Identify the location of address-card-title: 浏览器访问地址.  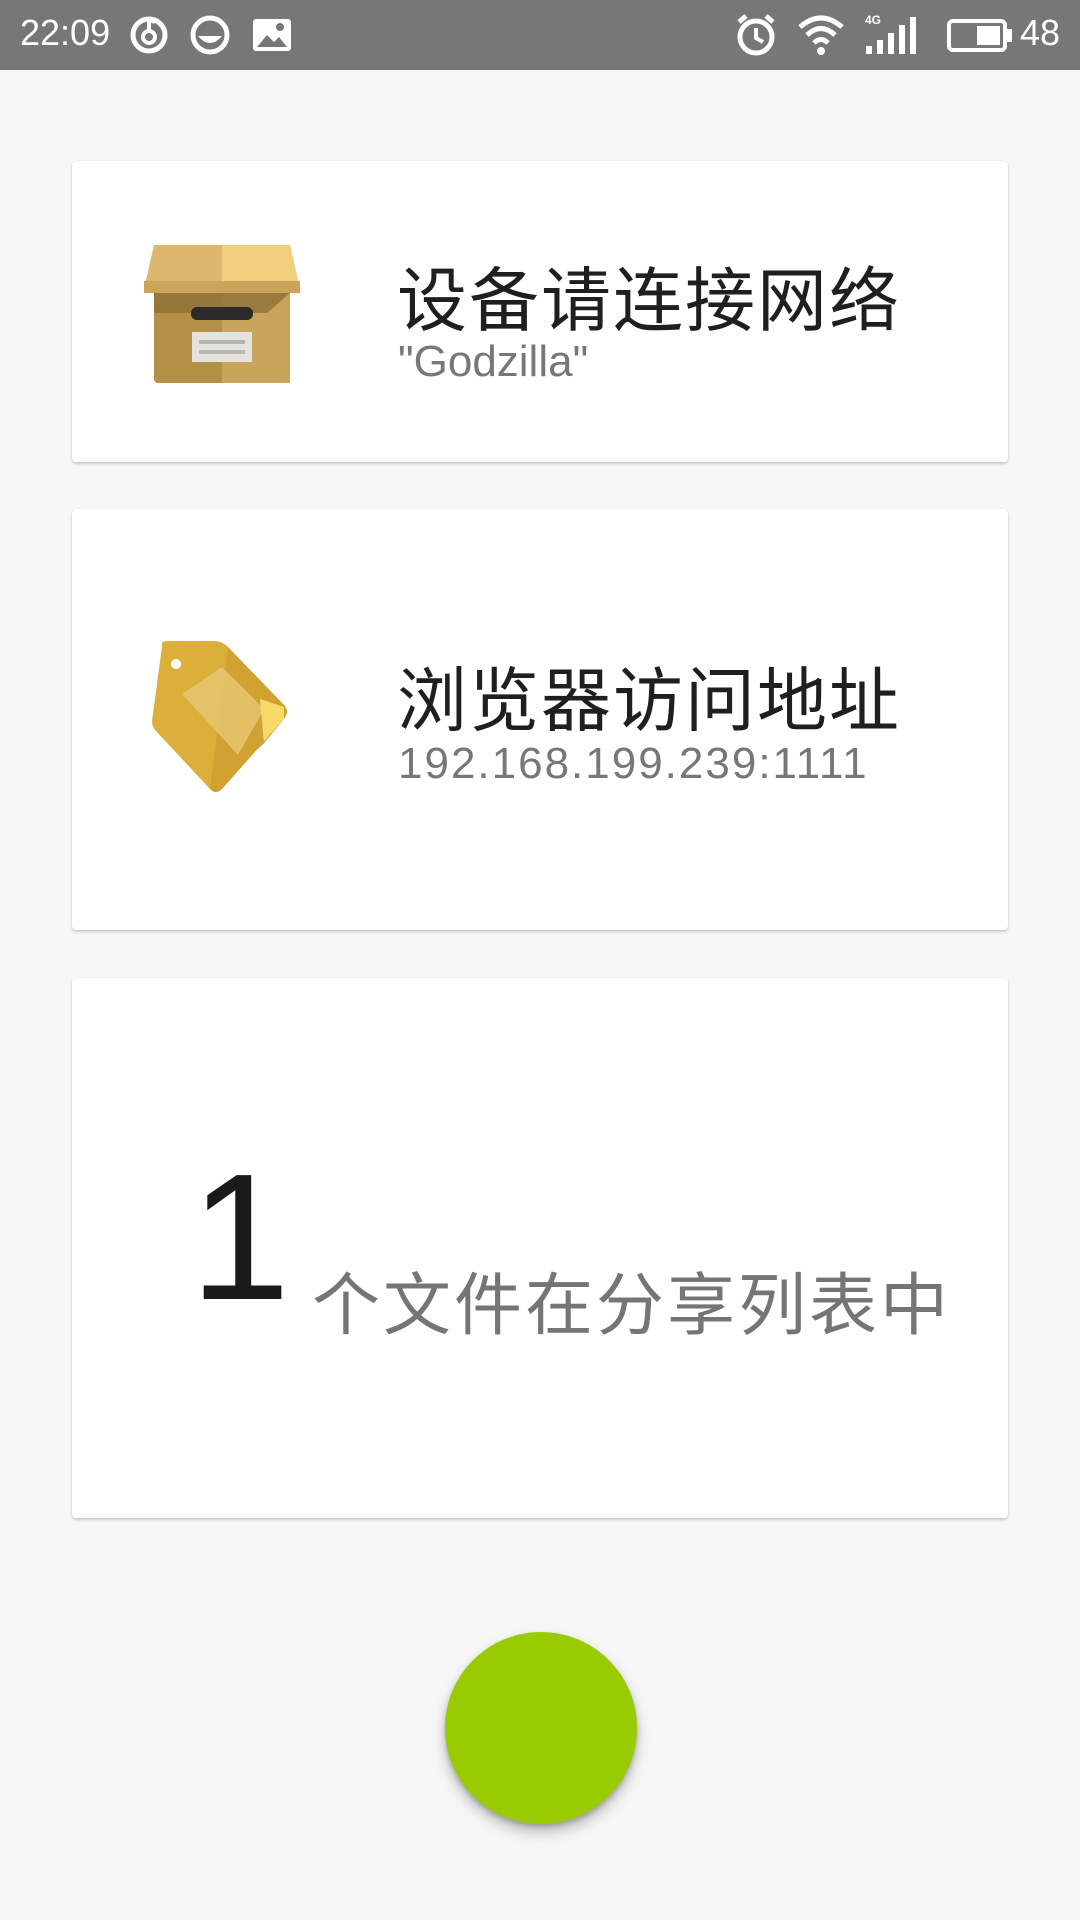
(649, 701).